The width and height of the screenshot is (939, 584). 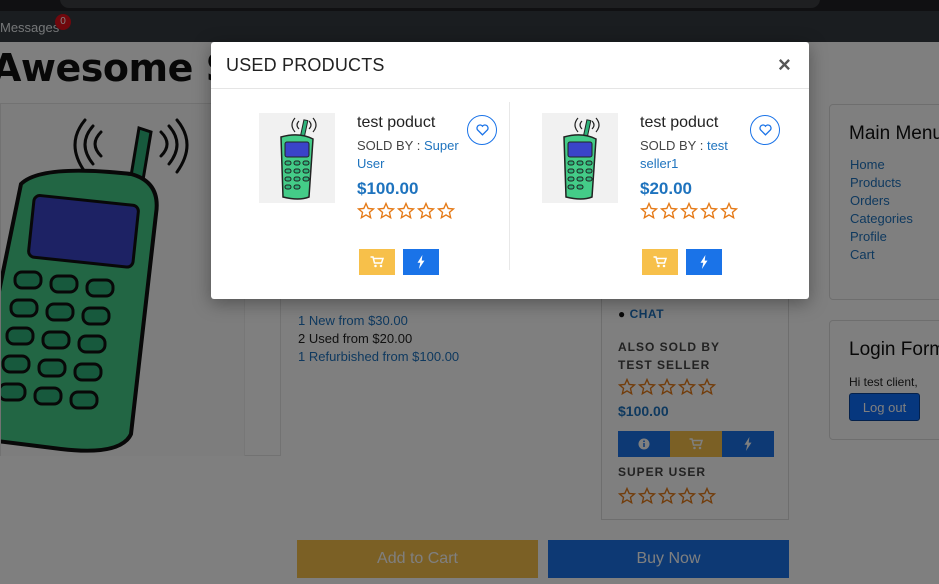 I want to click on close-icon: ×, so click(x=784, y=65).